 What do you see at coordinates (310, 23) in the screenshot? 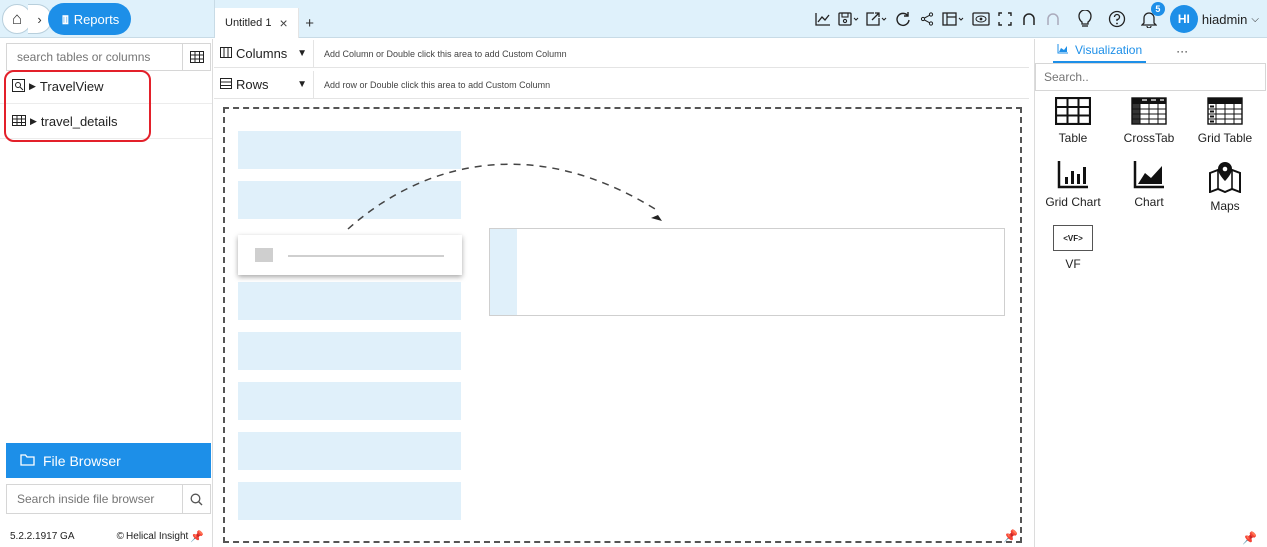
I see `add-tab-button: +` at bounding box center [310, 23].